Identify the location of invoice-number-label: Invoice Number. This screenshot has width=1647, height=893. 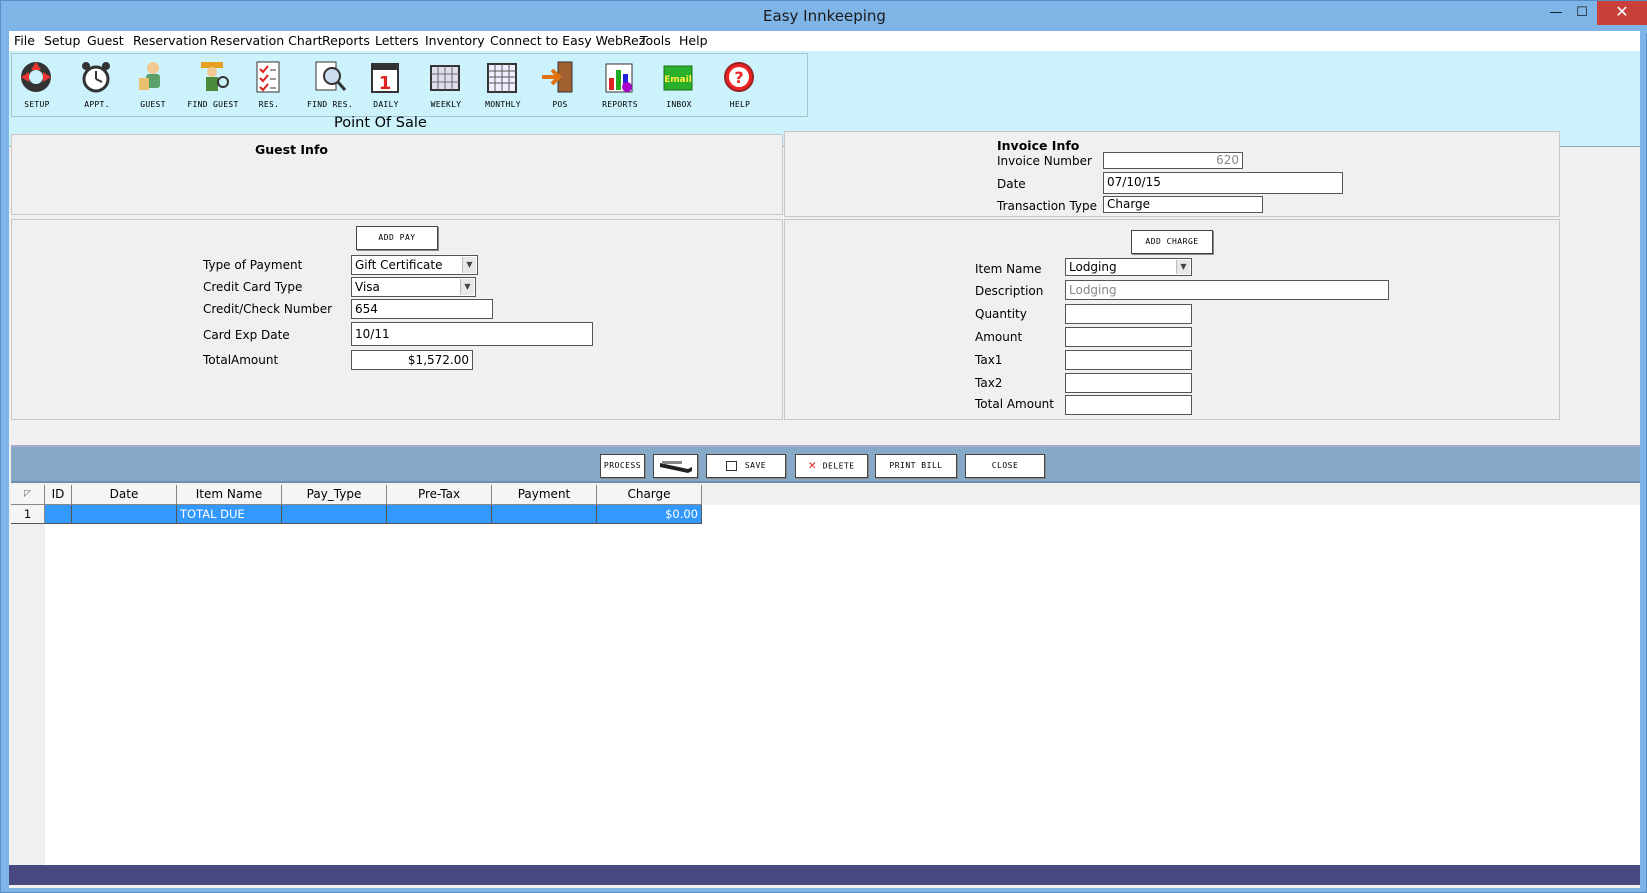
(1044, 161).